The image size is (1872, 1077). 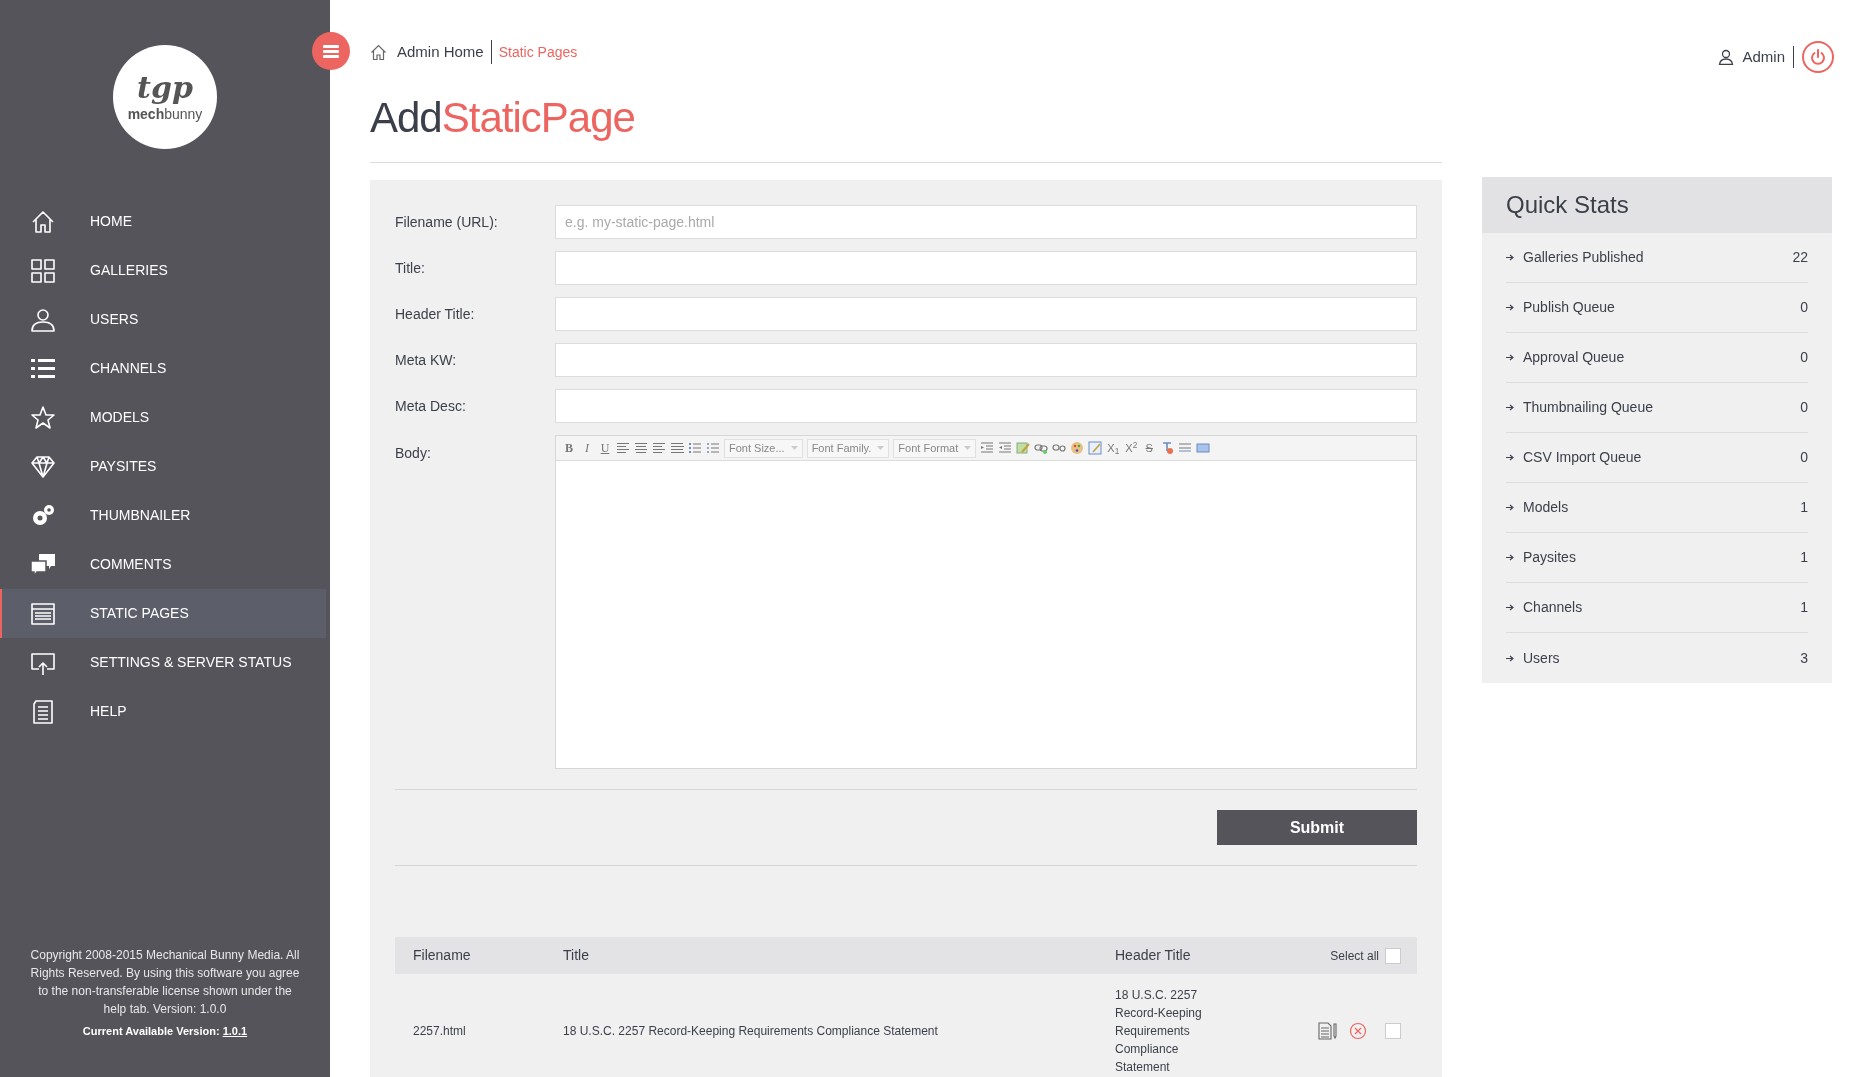 I want to click on numbered-list-icon, so click(x=695, y=448).